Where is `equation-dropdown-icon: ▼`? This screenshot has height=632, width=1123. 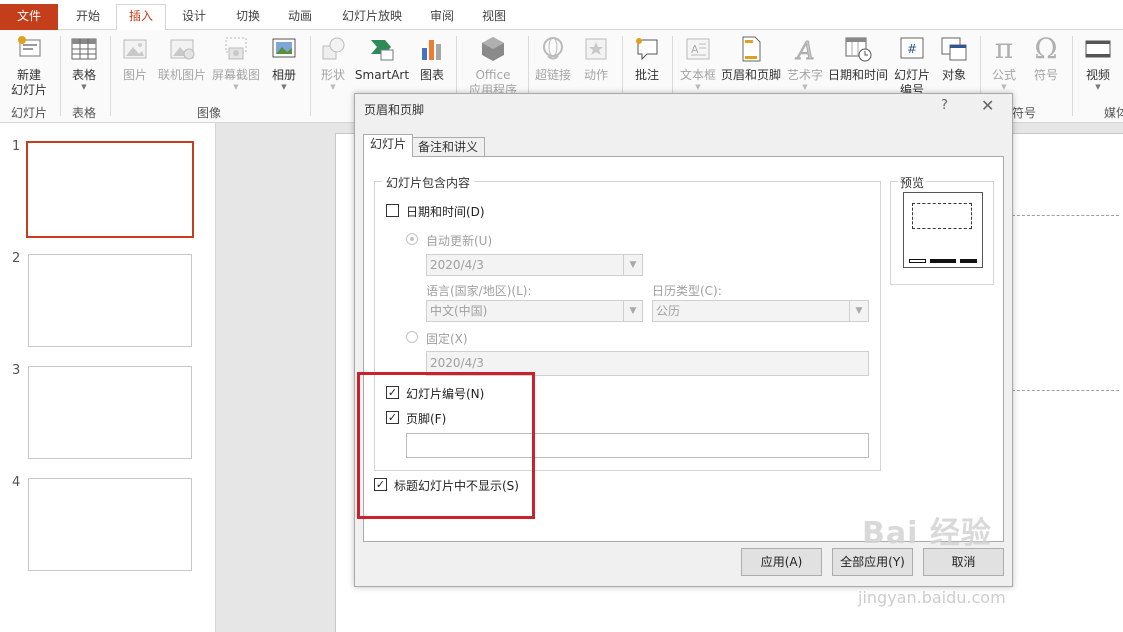
equation-dropdown-icon: ▼ is located at coordinates (1004, 87).